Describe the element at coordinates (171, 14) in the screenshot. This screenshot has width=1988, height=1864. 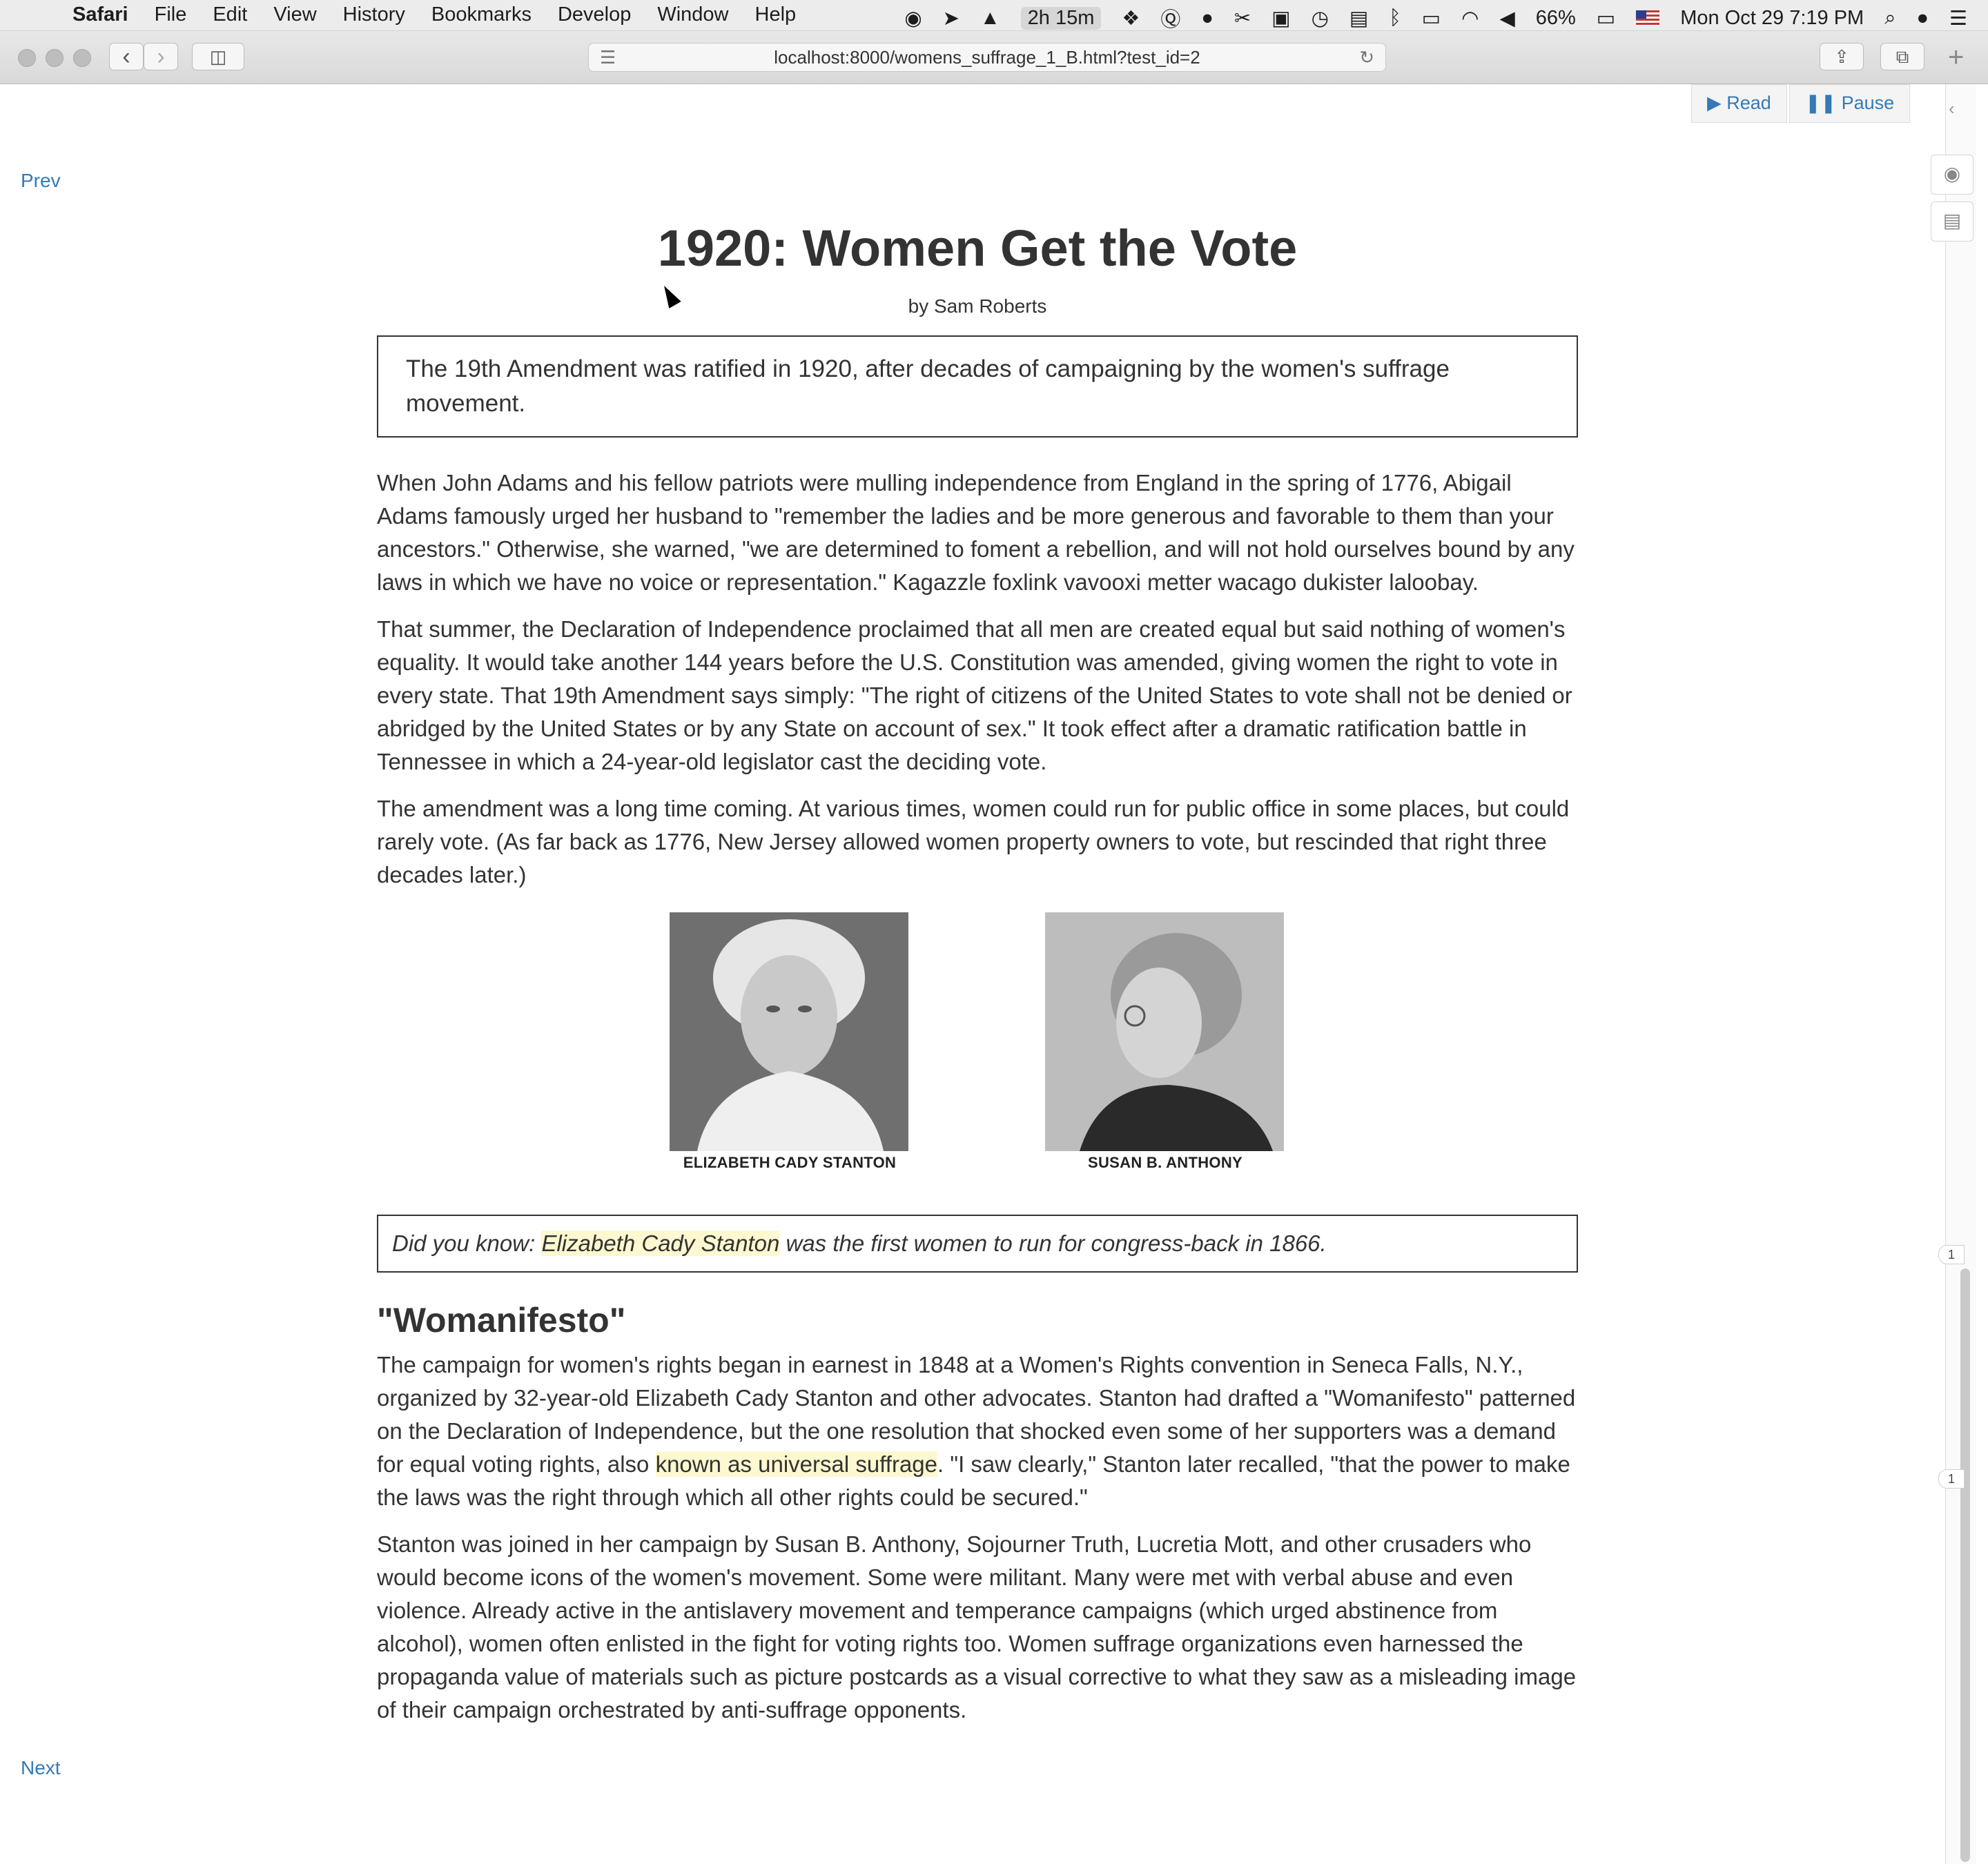
I see `menu-file: File` at that location.